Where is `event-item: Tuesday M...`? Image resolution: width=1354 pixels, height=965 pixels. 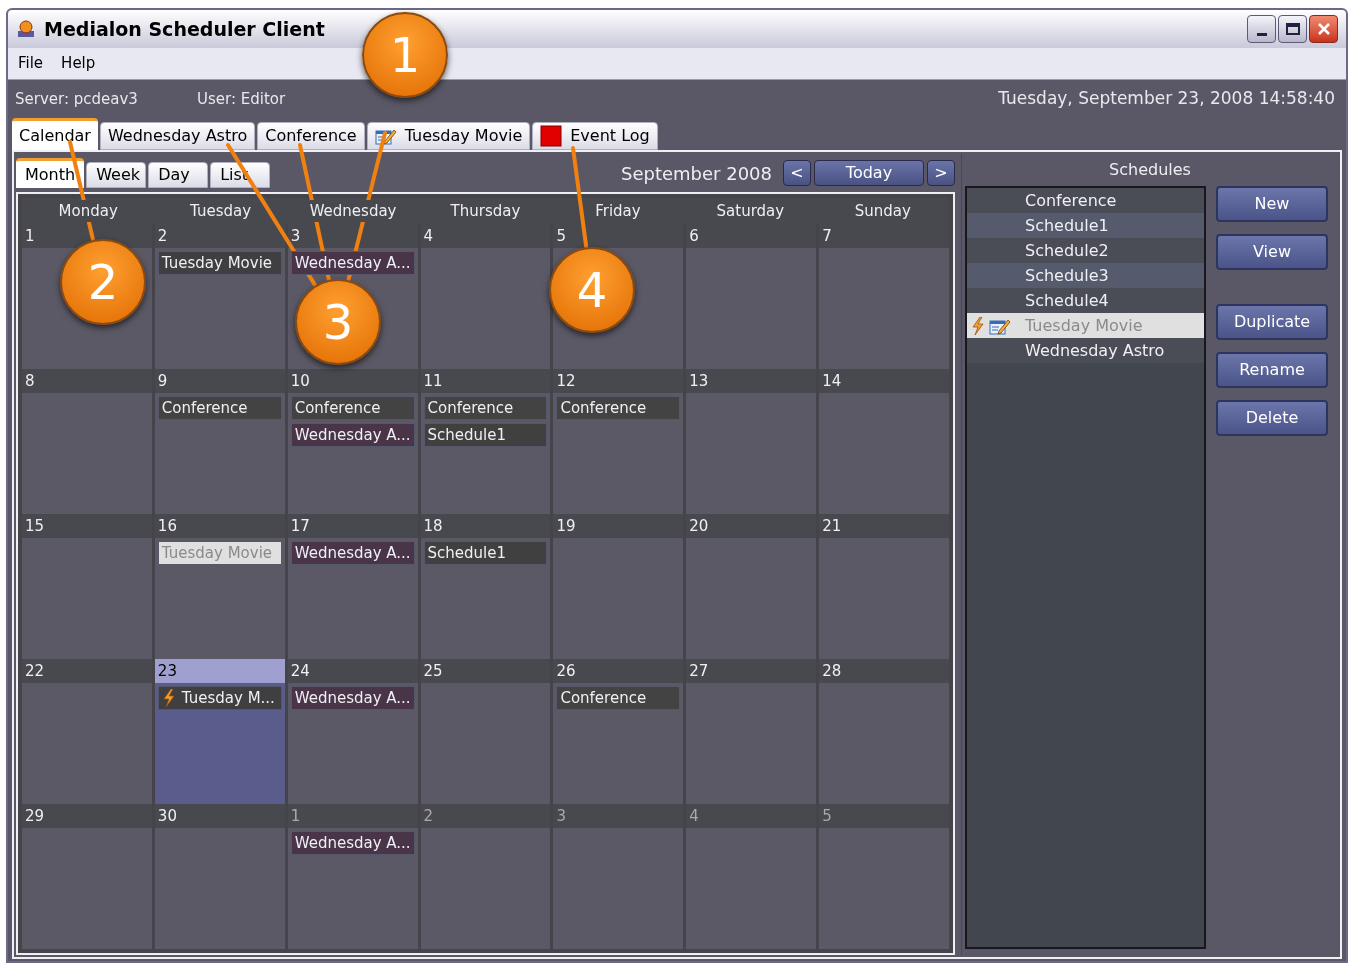 event-item: Tuesday M... is located at coordinates (219, 698).